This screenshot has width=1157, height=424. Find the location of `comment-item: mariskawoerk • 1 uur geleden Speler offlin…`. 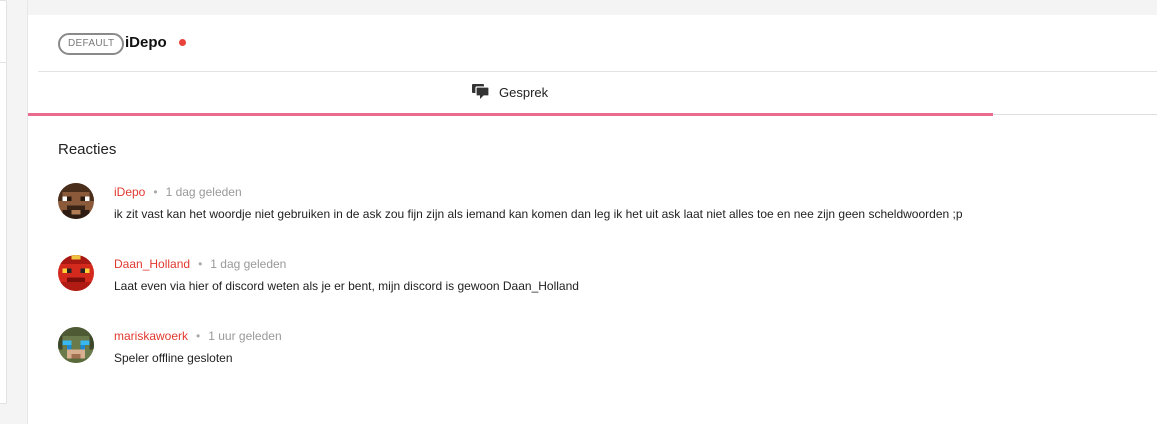

comment-item: mariskawoerk • 1 uur geleden Speler offlin… is located at coordinates (598, 347).